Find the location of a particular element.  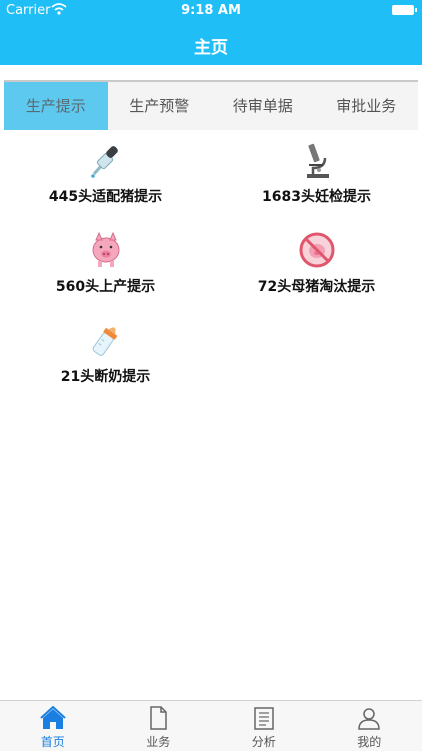

tab-pending-documents: 待审单据 is located at coordinates (263, 106).